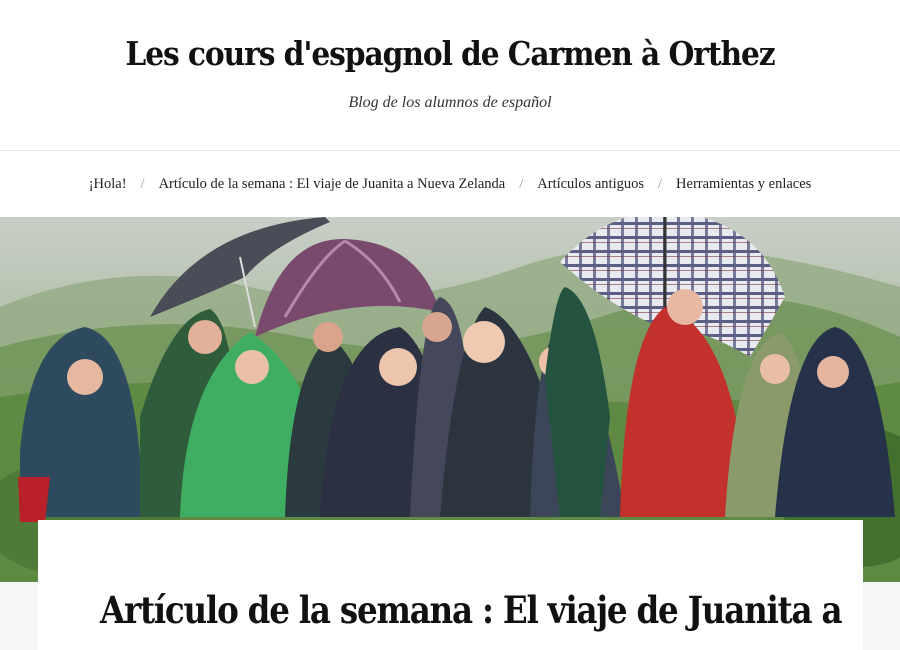 Image resolution: width=900 pixels, height=650 pixels. What do you see at coordinates (108, 184) in the screenshot?
I see `nav-item-hola: ¡Hola!` at bounding box center [108, 184].